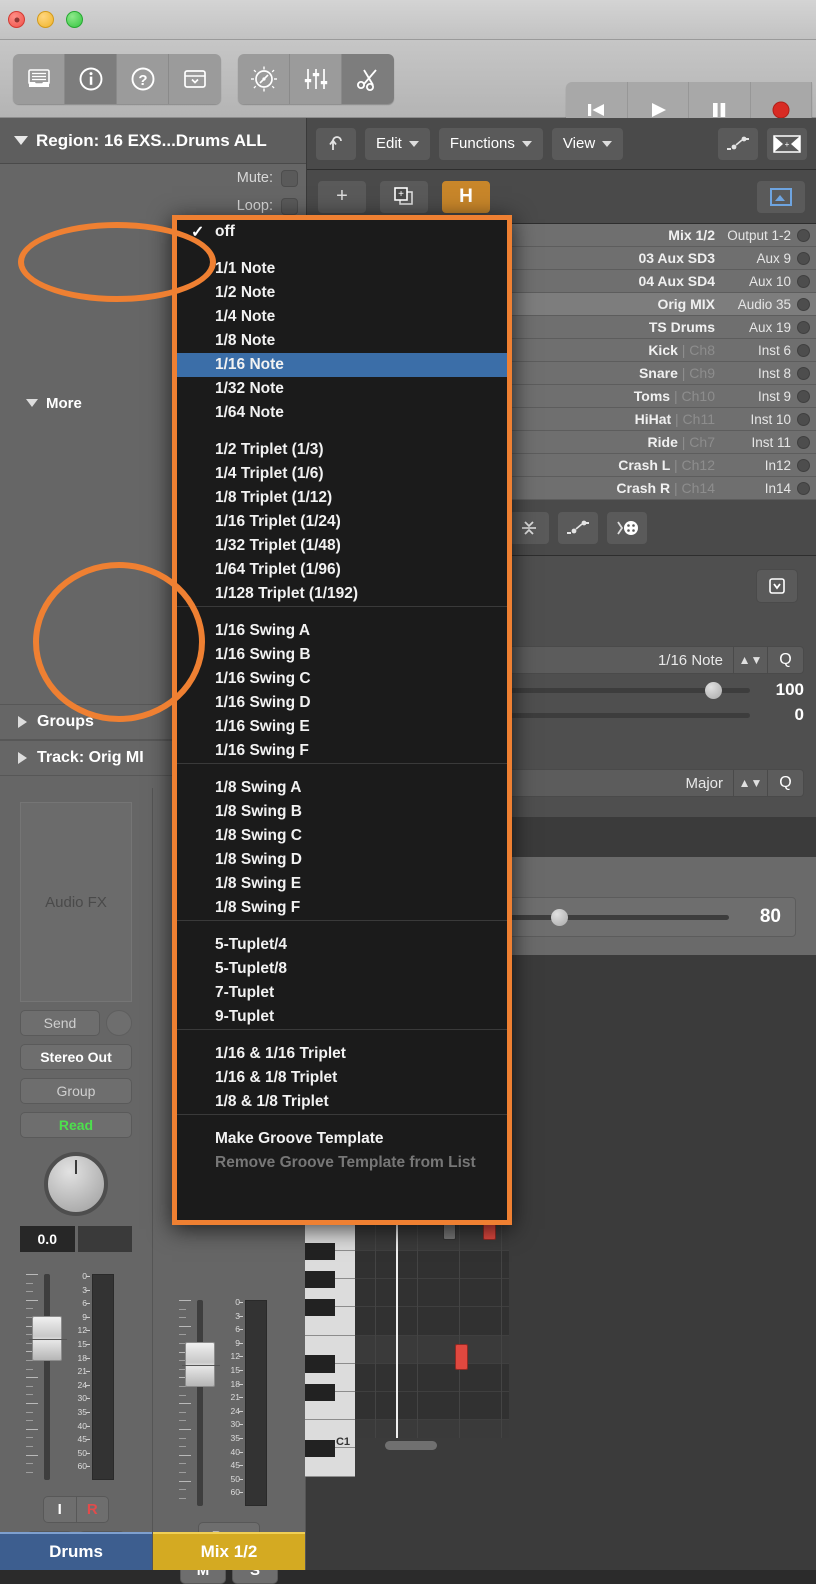 This screenshot has width=816, height=1584. I want to click on quick-help-icon: ?, so click(143, 79).